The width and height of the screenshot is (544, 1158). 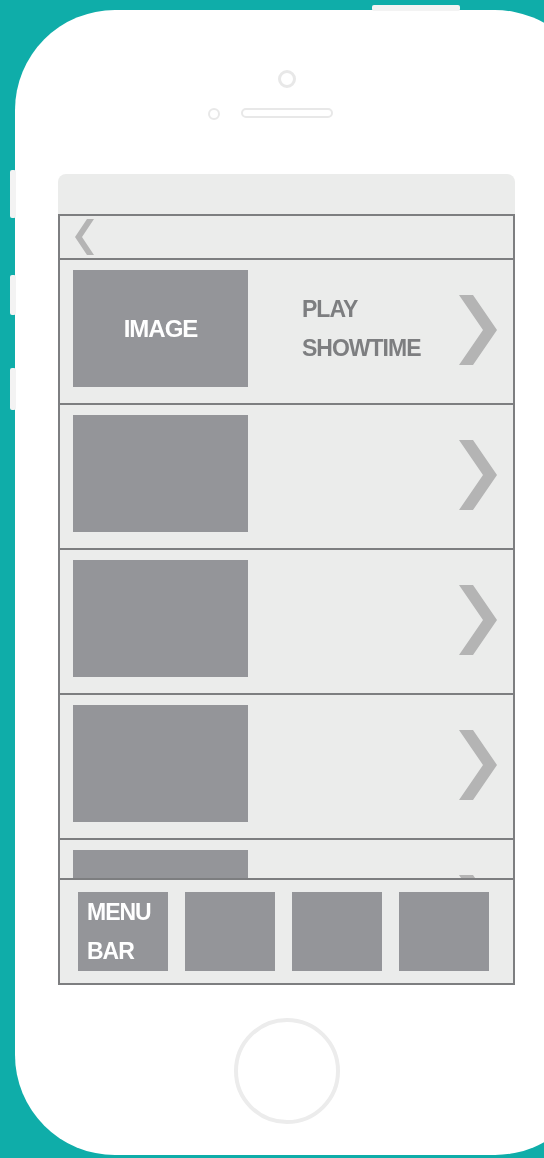 What do you see at coordinates (160, 328) in the screenshot?
I see `image-label: IMAGE` at bounding box center [160, 328].